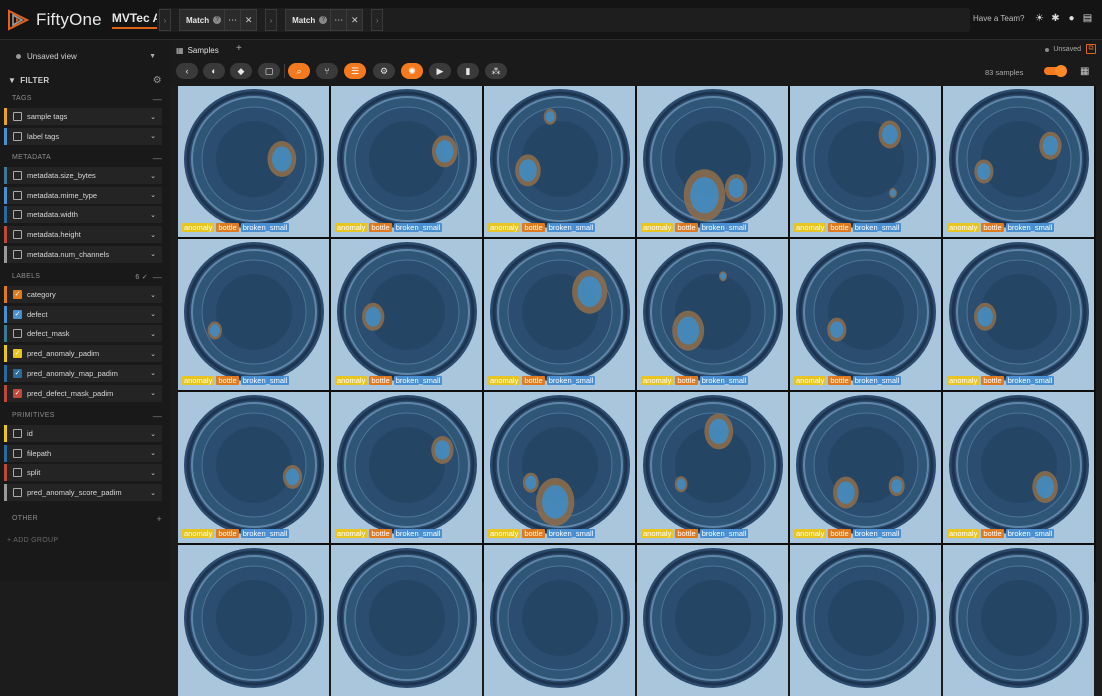 Image resolution: width=1102 pixels, height=696 pixels. What do you see at coordinates (87, 277) in the screenshot?
I see `group-header-labels: LABELS 6 ✓ —` at bounding box center [87, 277].